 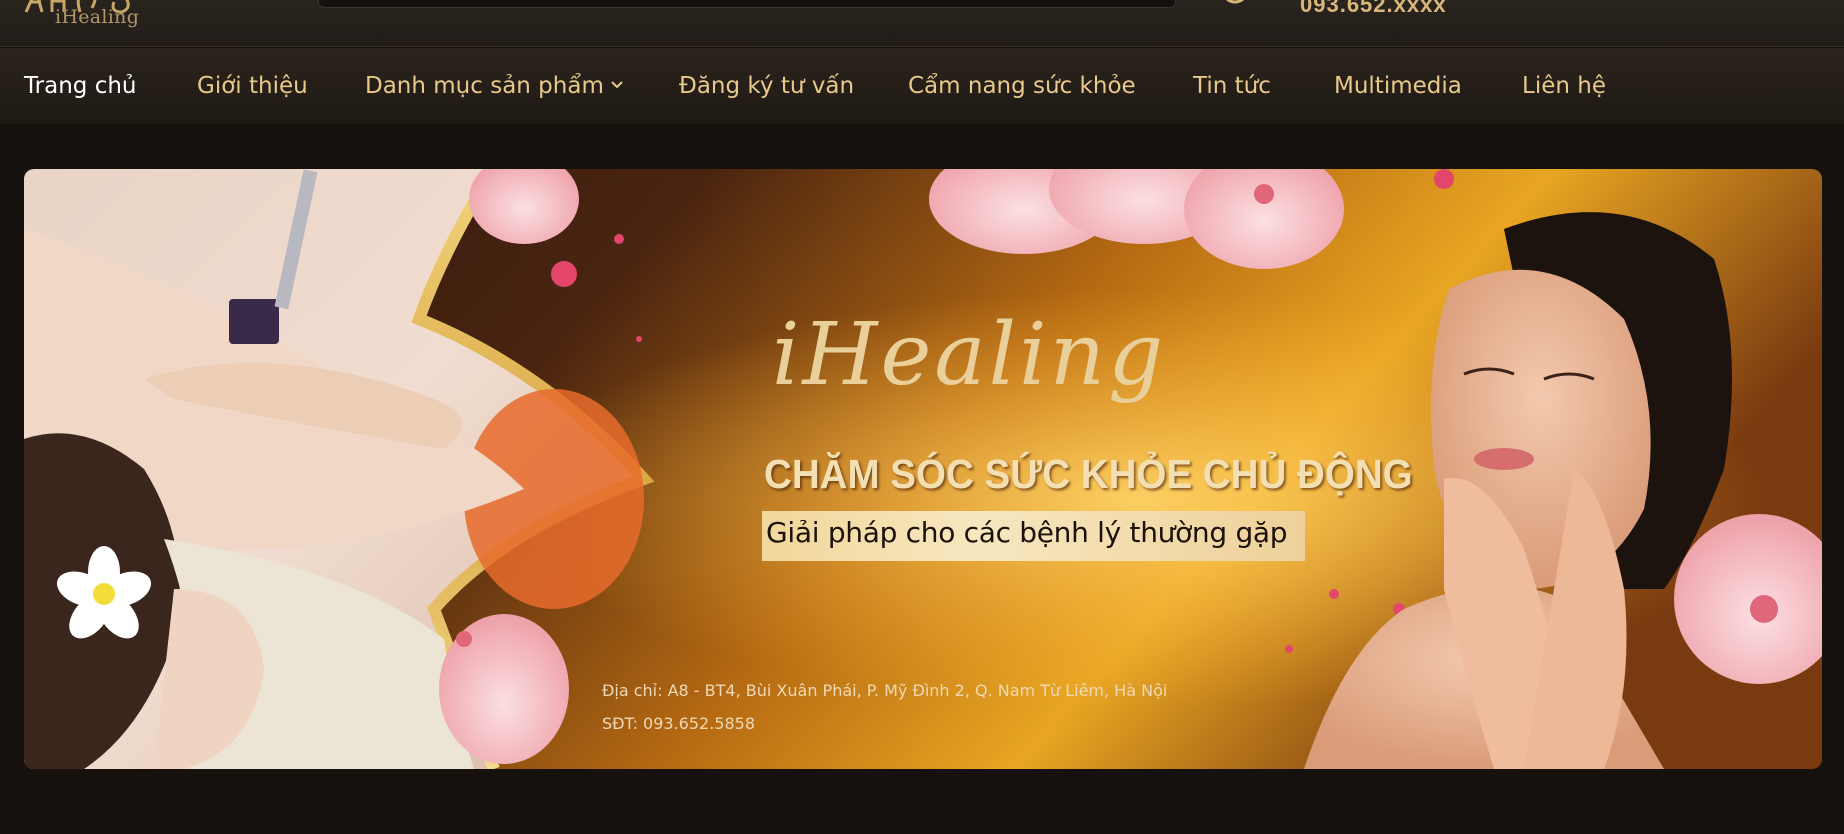 I want to click on header-phone: 093.652.xxxx, so click(x=1373, y=9).